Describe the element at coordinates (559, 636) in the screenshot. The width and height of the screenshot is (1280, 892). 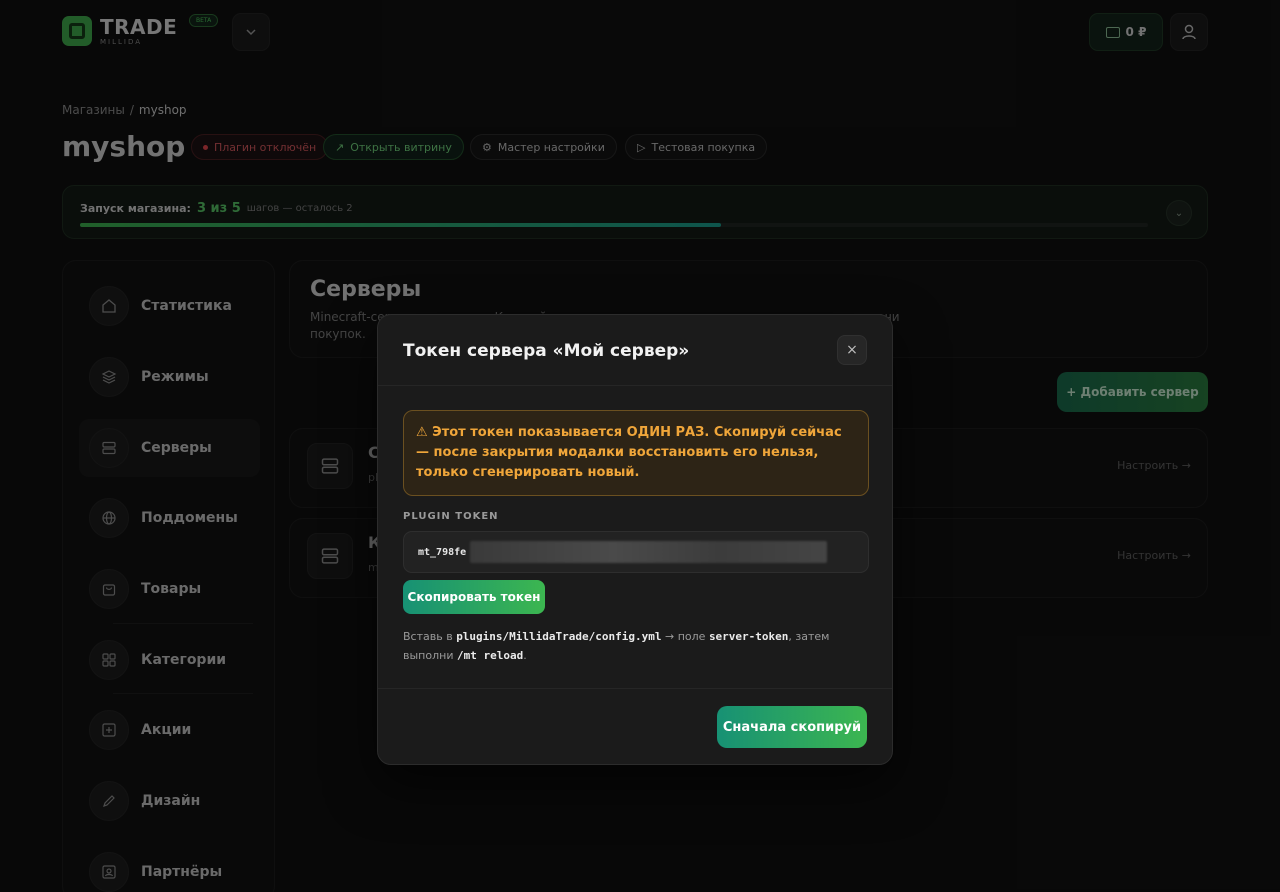
I see `config-path: plugins/MillidaTrade/config.yml` at that location.